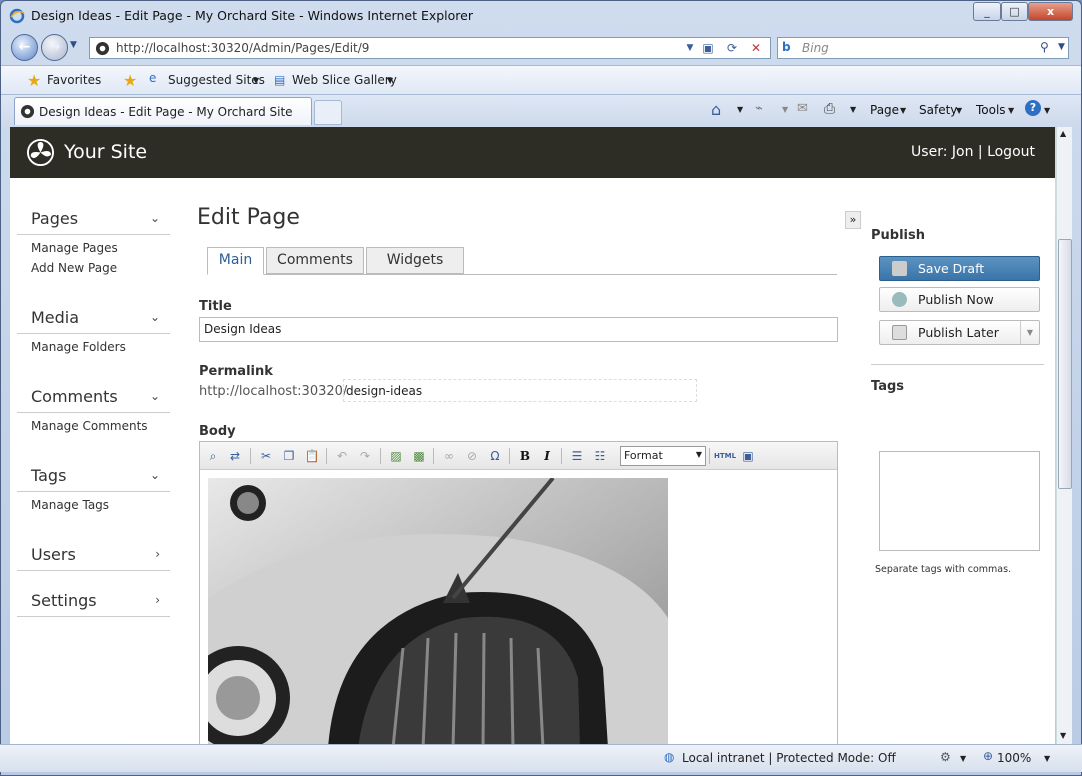 This screenshot has width=1082, height=776. Describe the element at coordinates (213, 456) in the screenshot. I see `find-icon: ⌕` at that location.